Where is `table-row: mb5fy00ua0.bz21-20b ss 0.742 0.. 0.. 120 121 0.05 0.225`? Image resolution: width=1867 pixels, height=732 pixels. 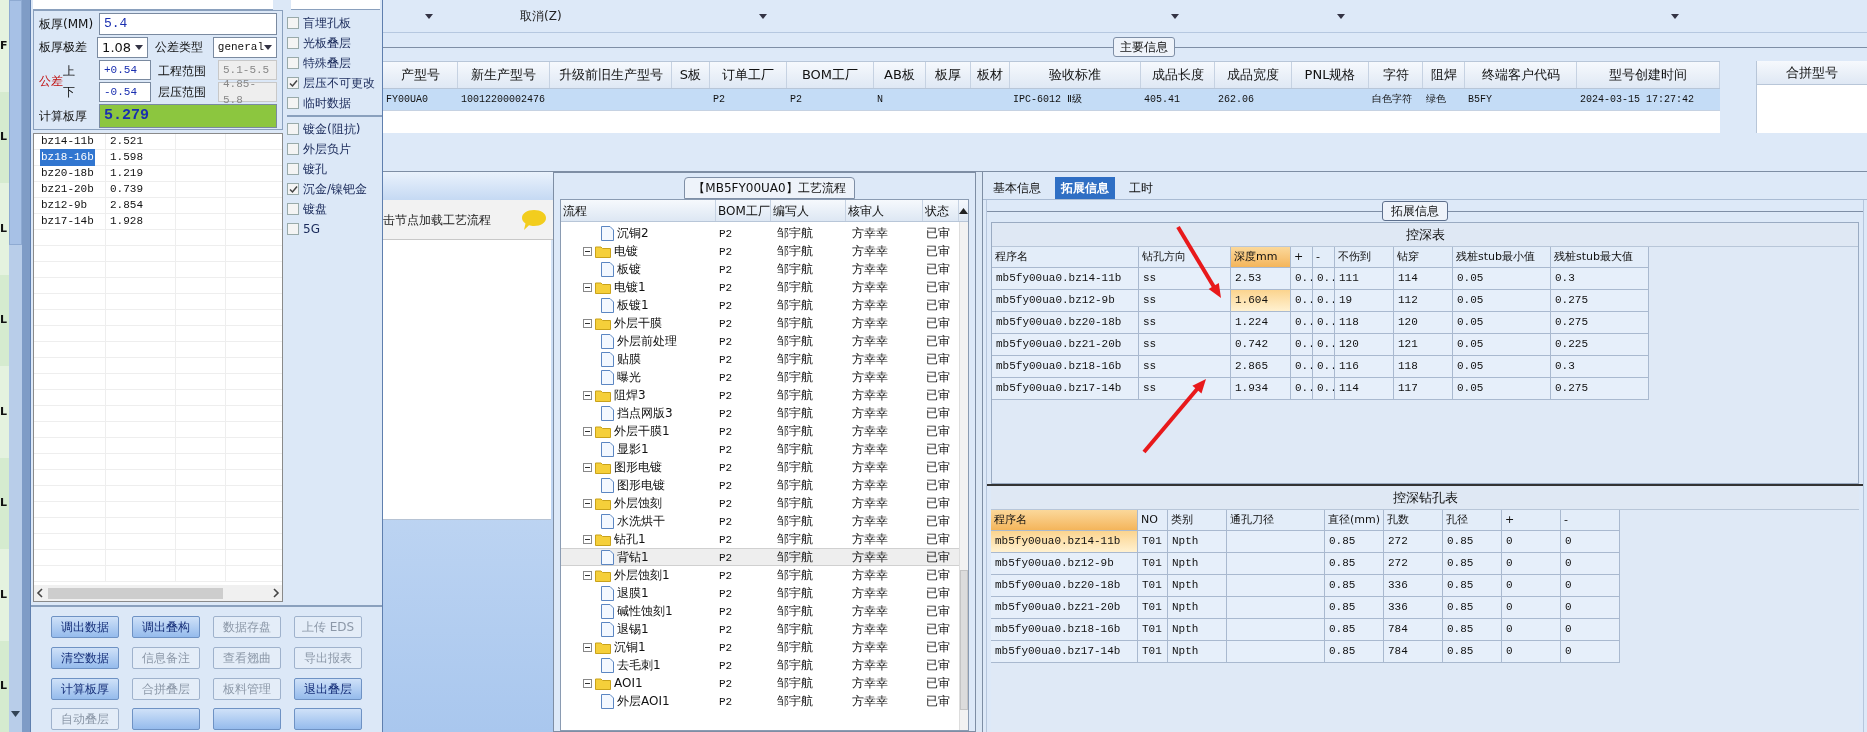 table-row: mb5fy00ua0.bz21-20b ss 0.742 0.. 0.. 120 121 0.05 0.225 is located at coordinates (1320, 345).